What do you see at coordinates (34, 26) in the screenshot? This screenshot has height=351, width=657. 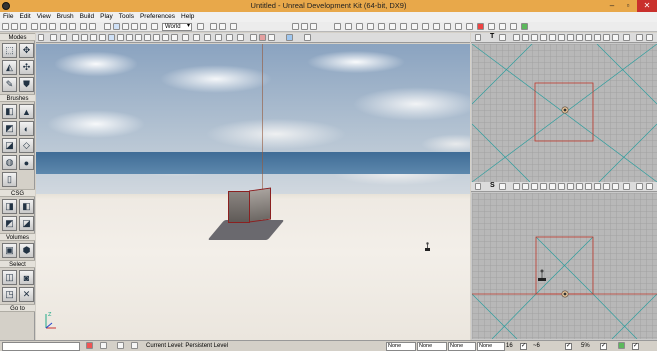 I see `cut-icon` at bounding box center [34, 26].